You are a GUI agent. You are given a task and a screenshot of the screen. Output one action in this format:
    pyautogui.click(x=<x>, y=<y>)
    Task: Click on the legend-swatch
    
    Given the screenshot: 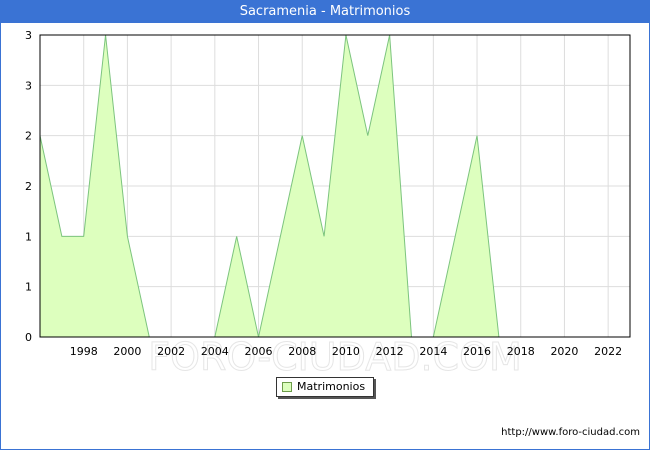 What is the action you would take?
    pyautogui.click(x=287, y=387)
    